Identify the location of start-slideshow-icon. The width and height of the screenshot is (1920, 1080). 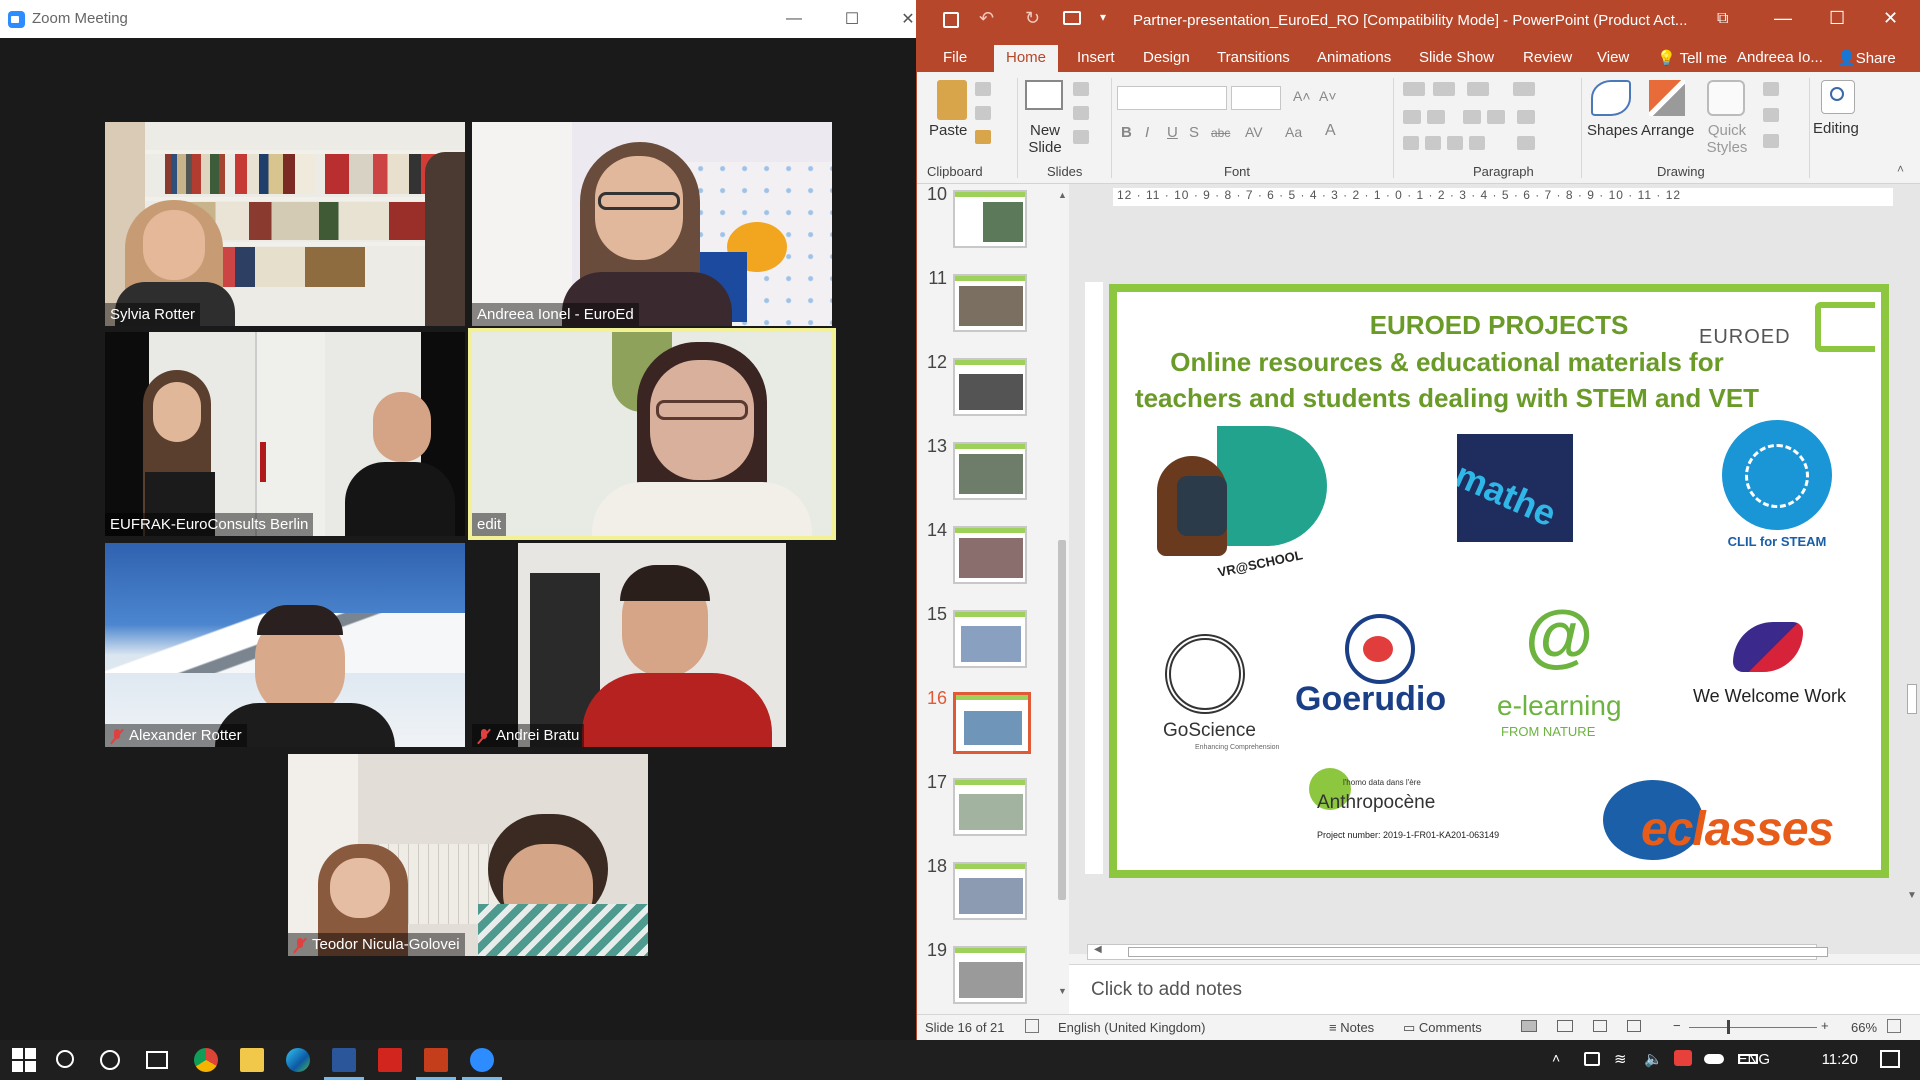
(1072, 18).